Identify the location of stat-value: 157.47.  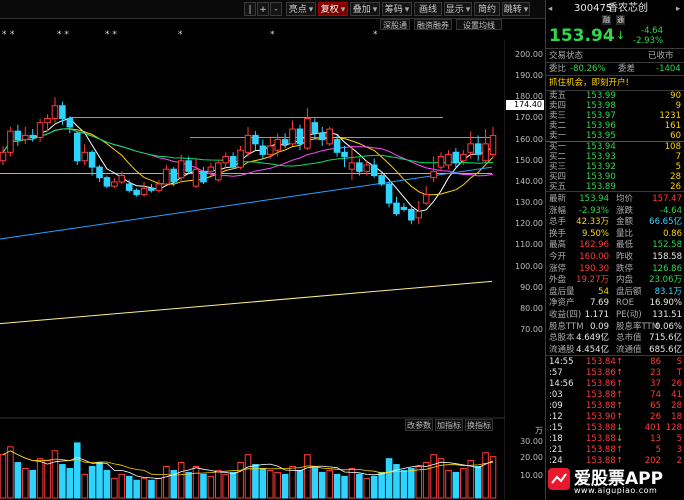
(667, 199).